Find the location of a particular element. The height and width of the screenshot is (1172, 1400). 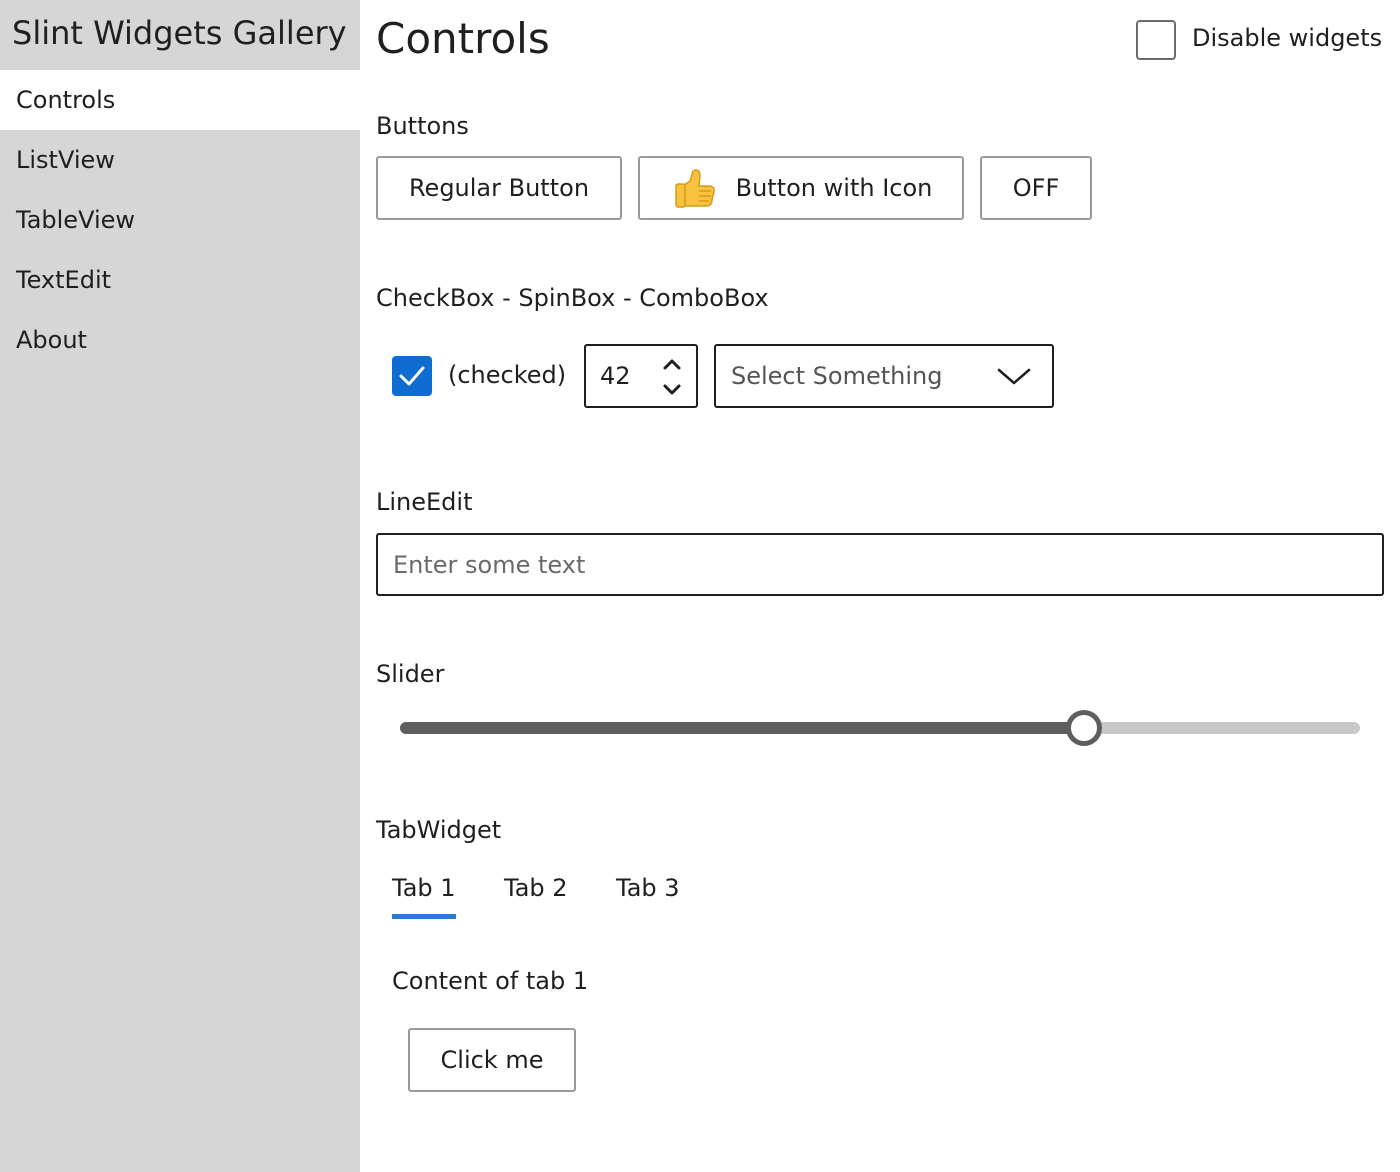

slider-thumb is located at coordinates (1084, 728).